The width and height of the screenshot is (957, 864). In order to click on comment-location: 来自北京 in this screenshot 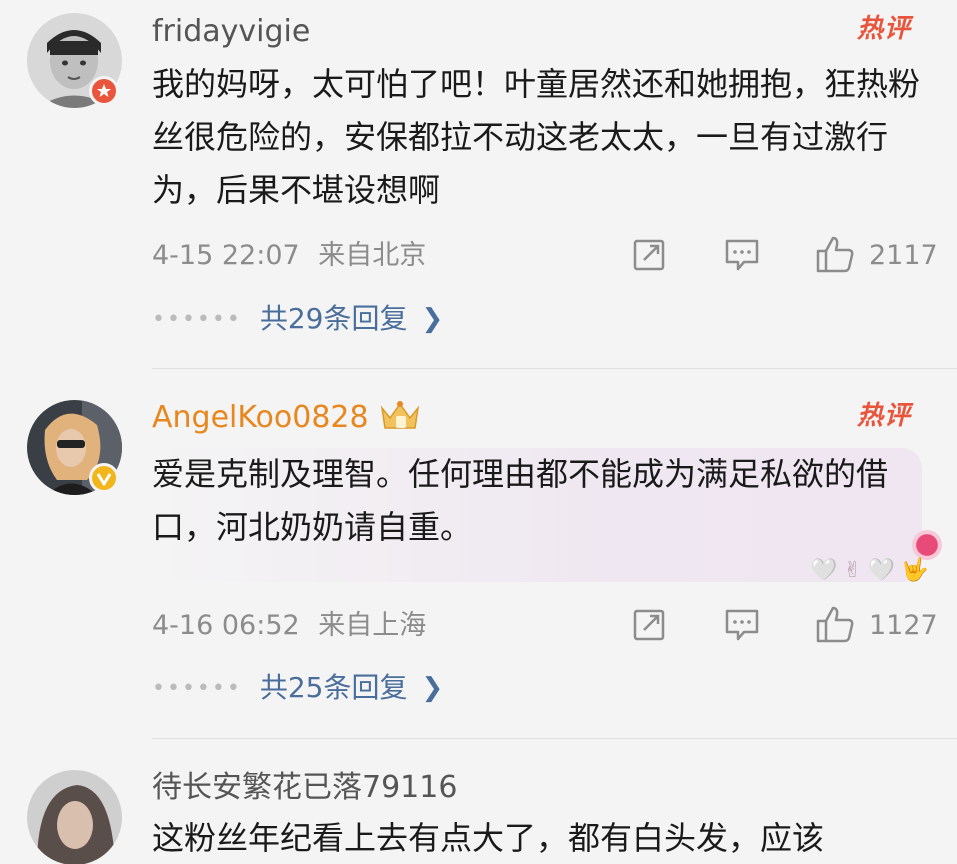, I will do `click(372, 255)`.